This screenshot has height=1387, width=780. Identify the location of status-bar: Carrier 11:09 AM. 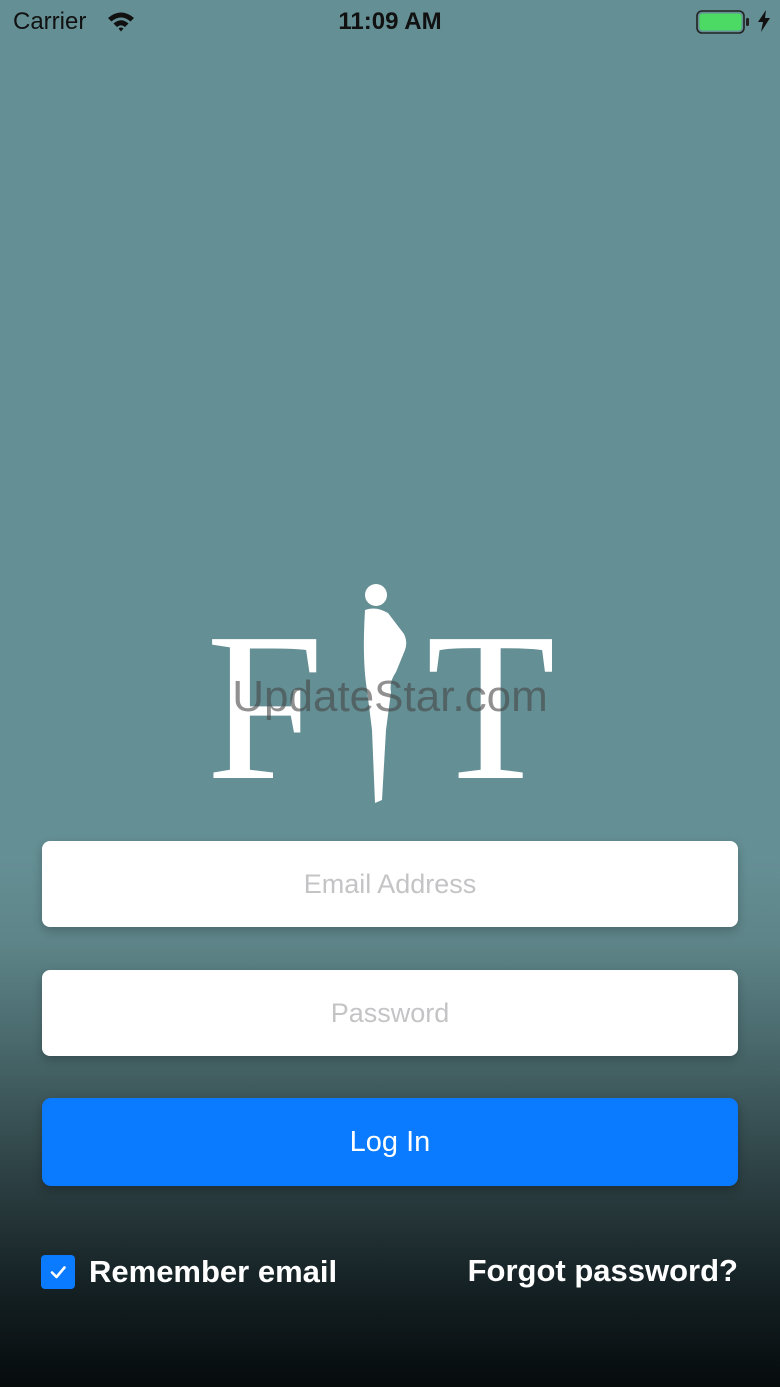
(390, 22).